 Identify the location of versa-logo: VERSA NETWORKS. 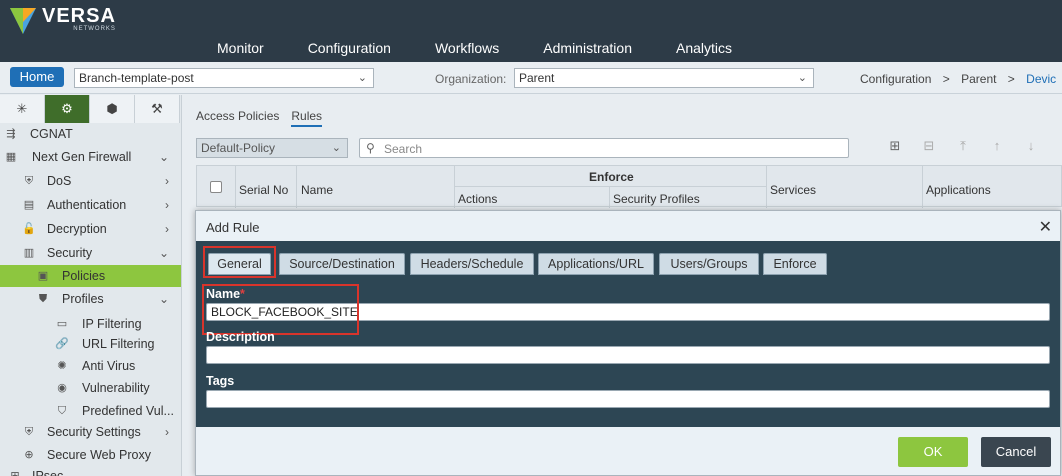
(62, 21).